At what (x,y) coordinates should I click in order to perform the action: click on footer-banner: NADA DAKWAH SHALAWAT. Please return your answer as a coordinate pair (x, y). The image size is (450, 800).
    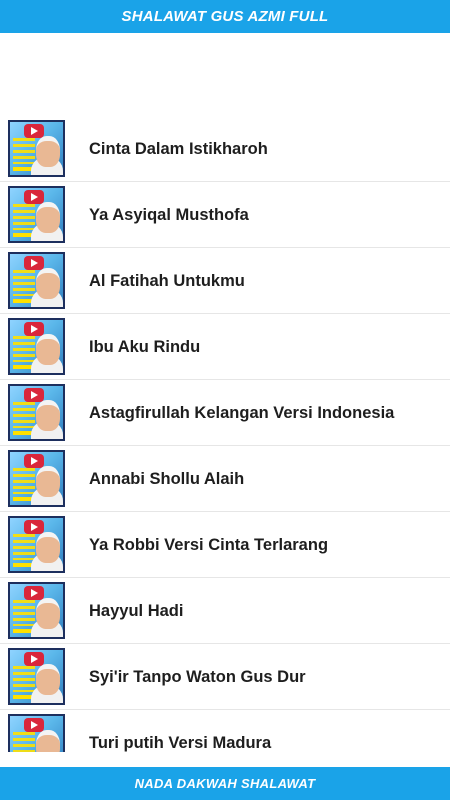
    Looking at the image, I should click on (225, 783).